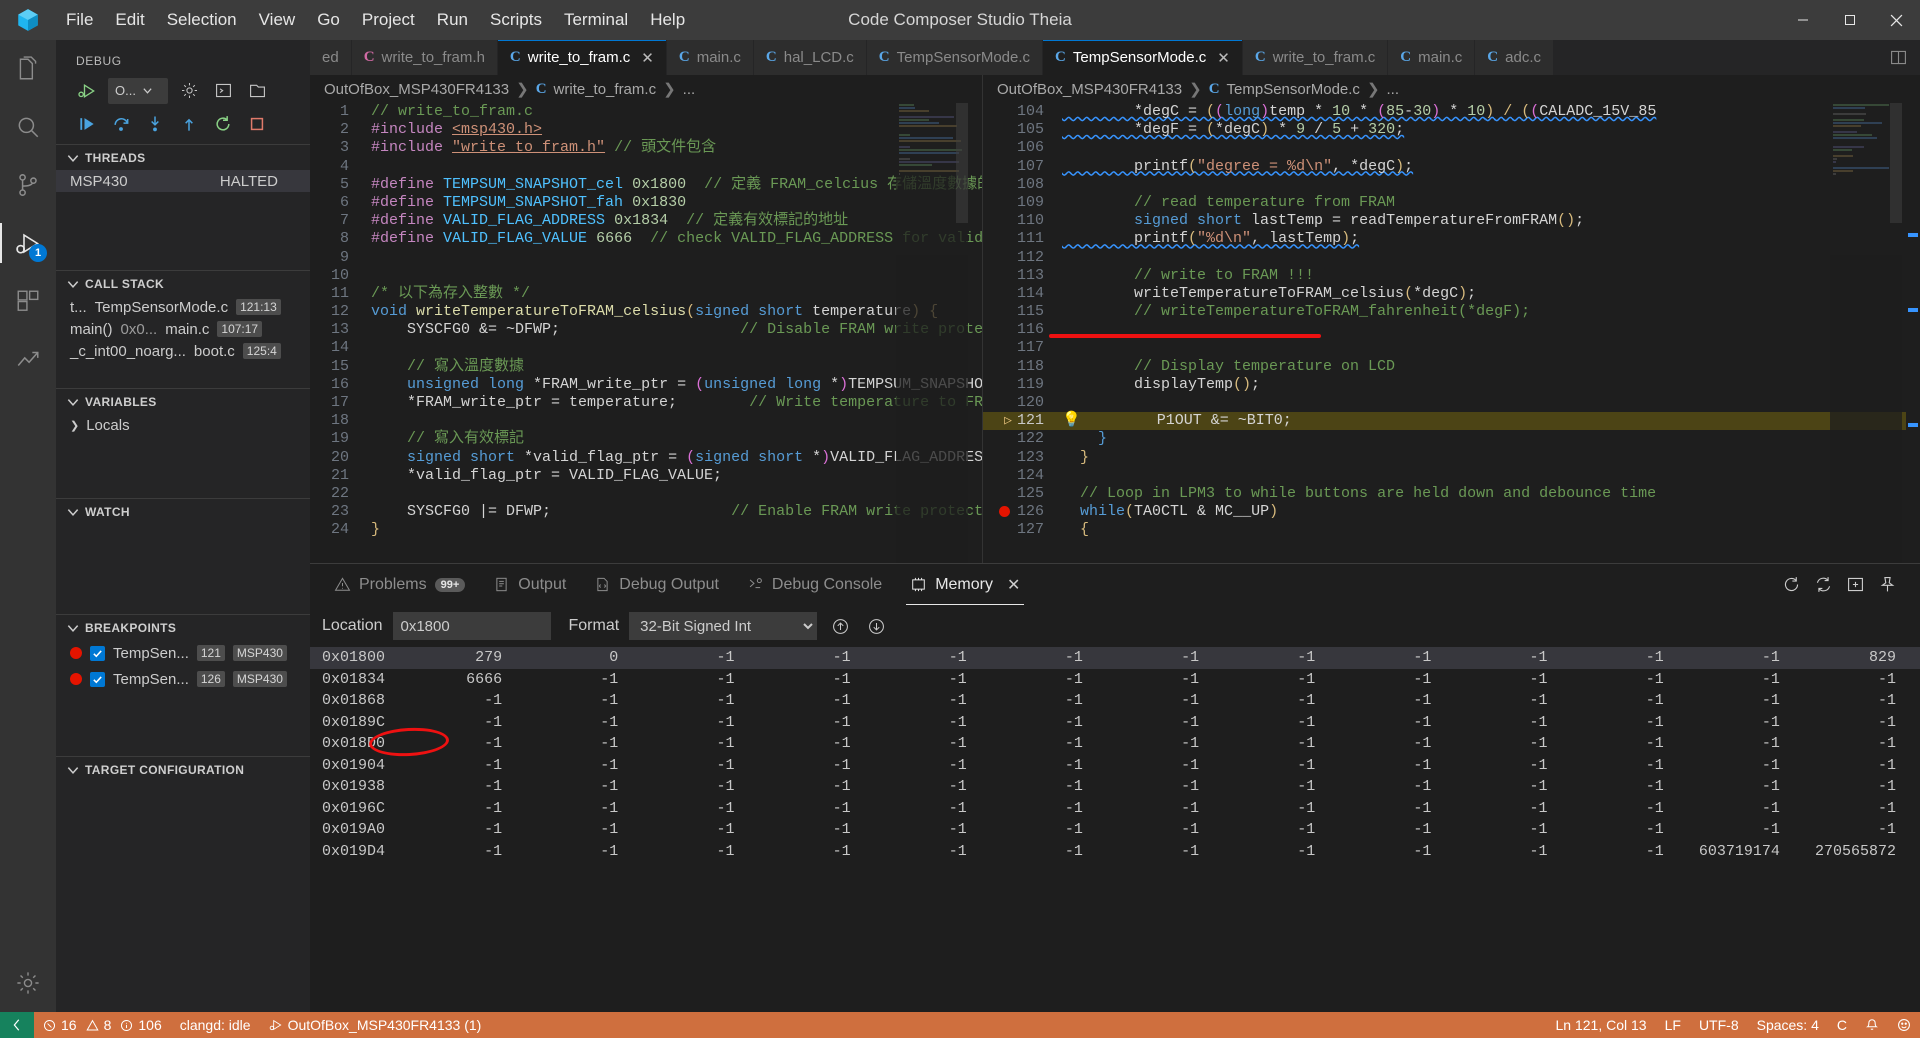 The width and height of the screenshot is (1920, 1038). I want to click on code-line: 116, so click(1451, 330).